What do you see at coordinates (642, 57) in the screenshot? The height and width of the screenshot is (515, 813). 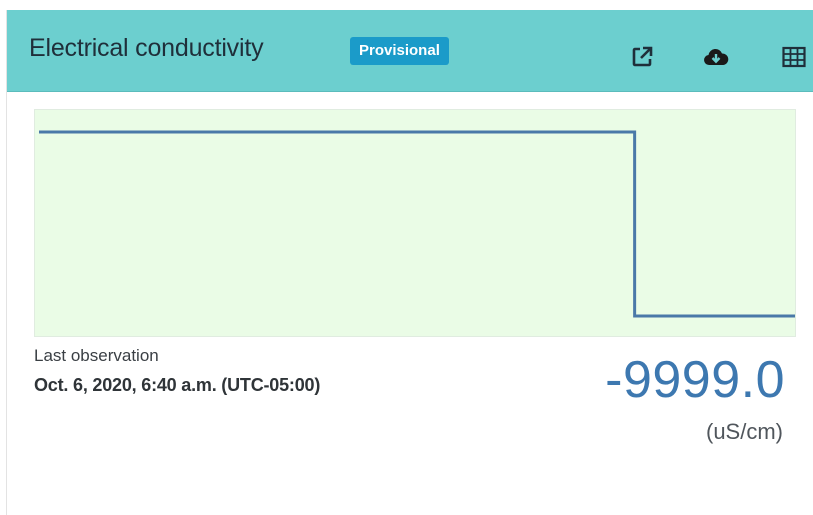 I see `external-link-icon` at bounding box center [642, 57].